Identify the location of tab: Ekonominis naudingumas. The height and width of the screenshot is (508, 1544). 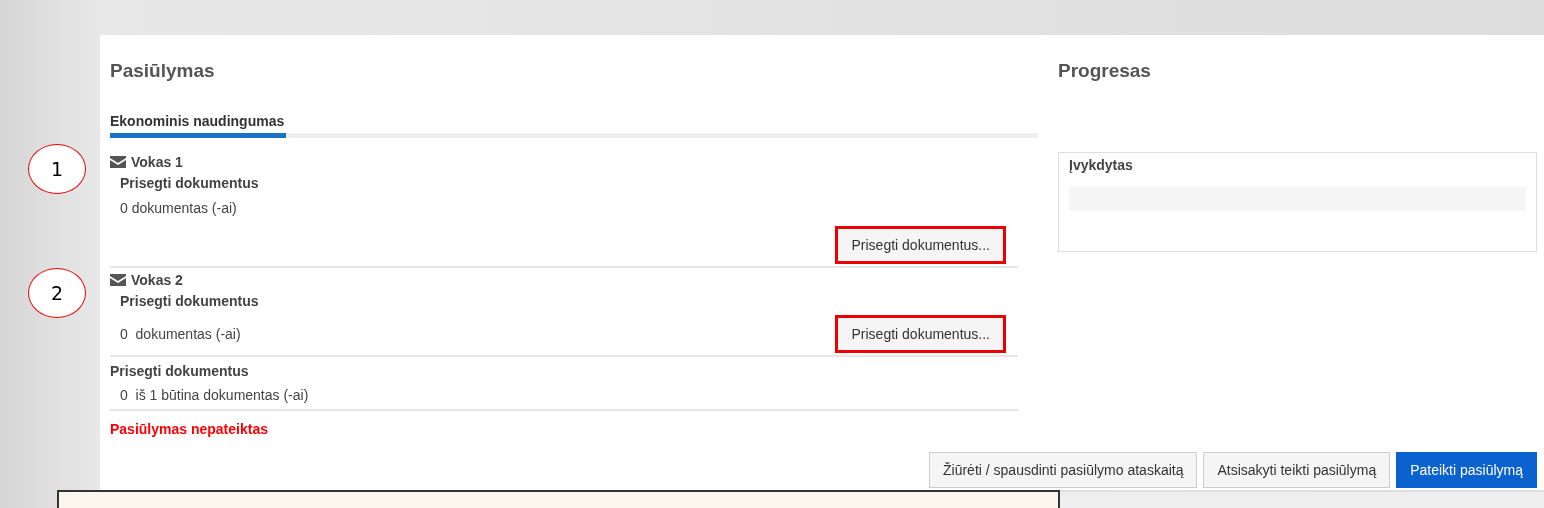
(198, 125).